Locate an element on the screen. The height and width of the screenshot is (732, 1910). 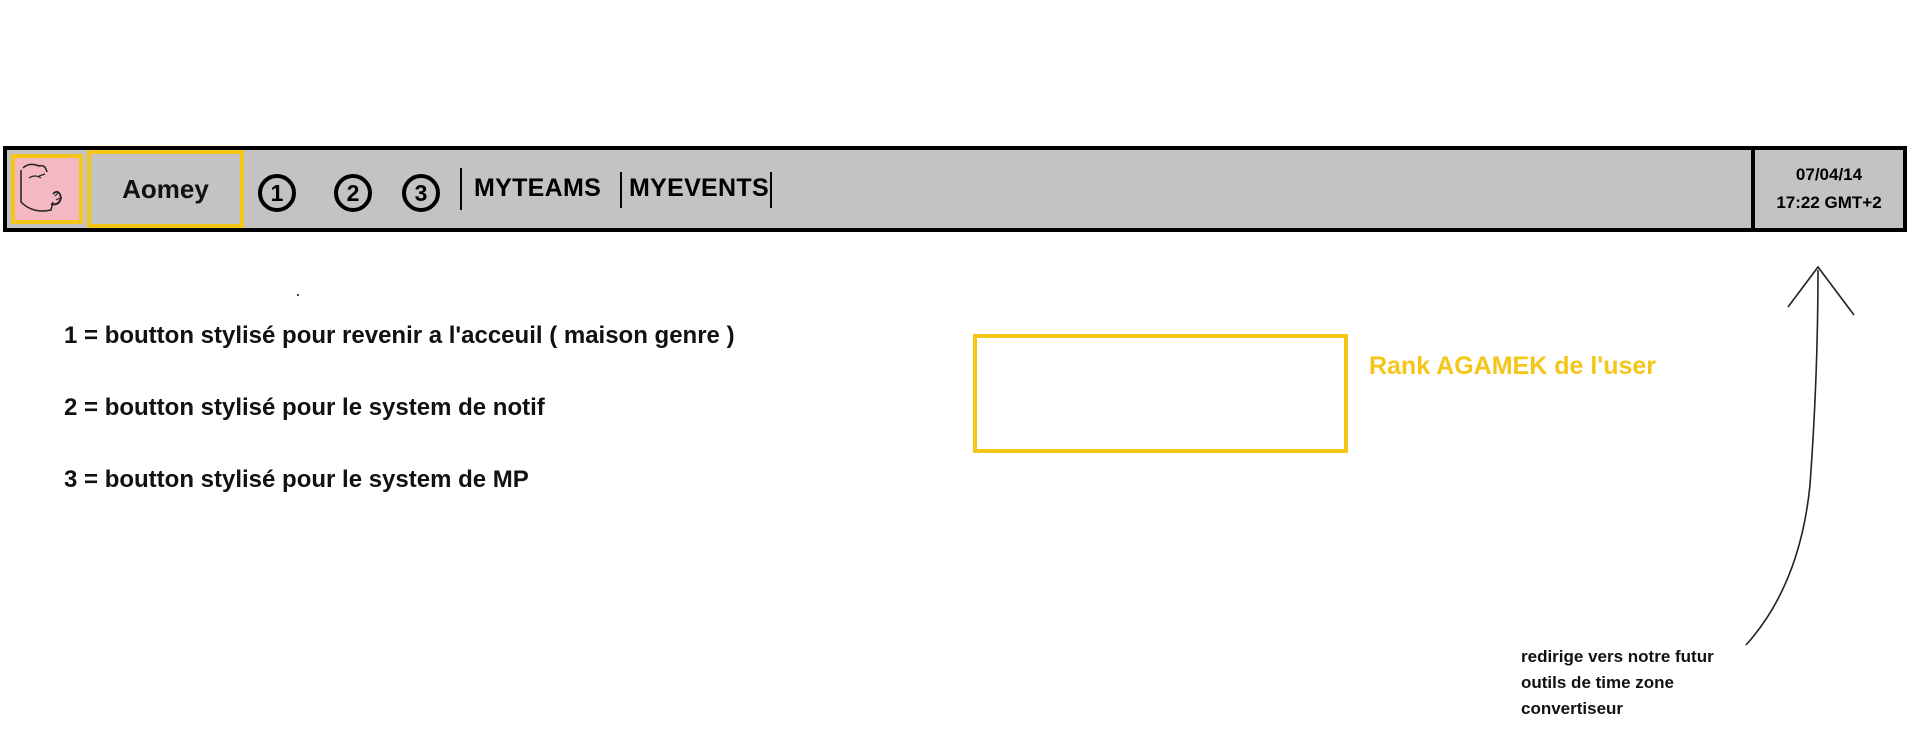
time-text: 17:22 GMT+2 is located at coordinates (1829, 202).